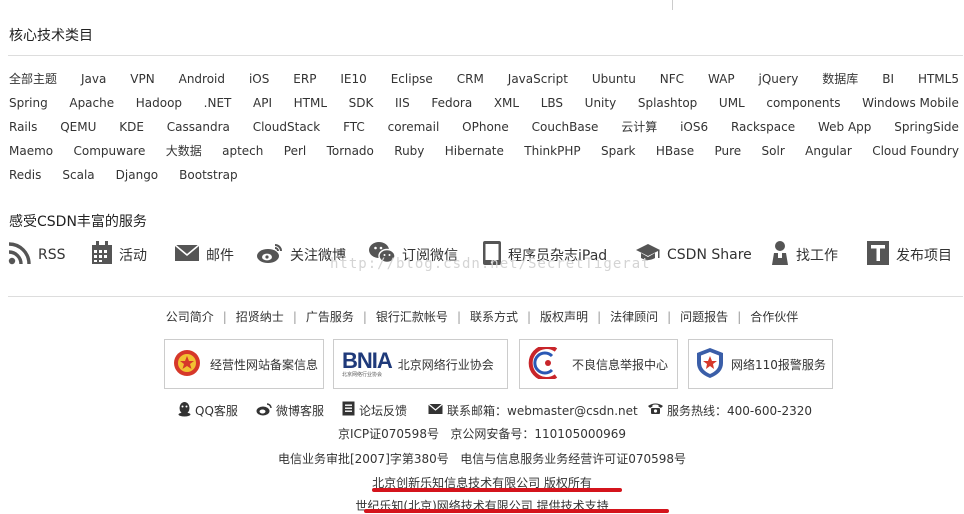 This screenshot has height=514, width=964. I want to click on service-mail: 邮件, so click(204, 255).